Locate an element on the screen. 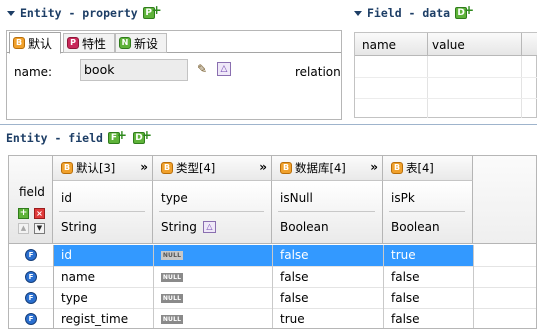  column-header-ispk: isPk Boolean is located at coordinates (428, 212).